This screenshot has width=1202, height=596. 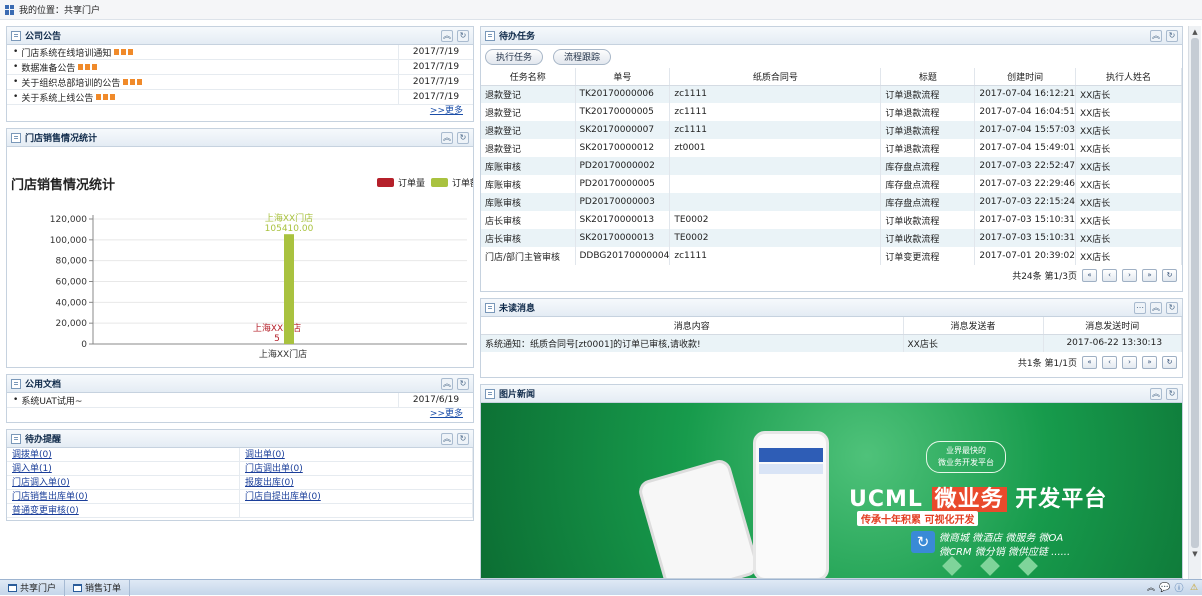 I want to click on reminder-link: 门店调出单(0), so click(x=274, y=469).